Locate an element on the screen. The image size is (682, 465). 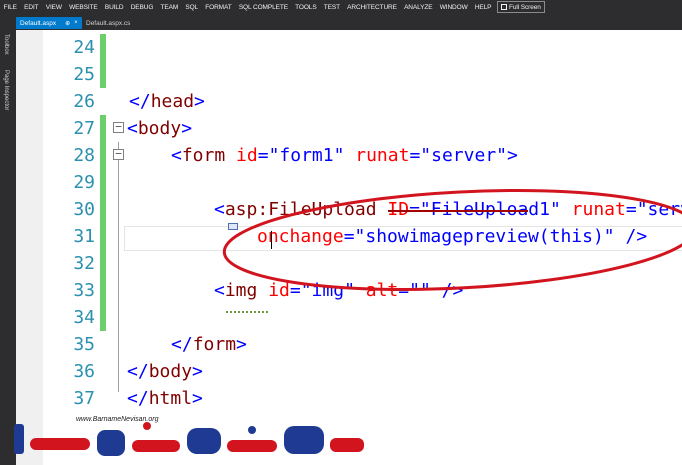
full-screen-button: Full Screen is located at coordinates (521, 7).